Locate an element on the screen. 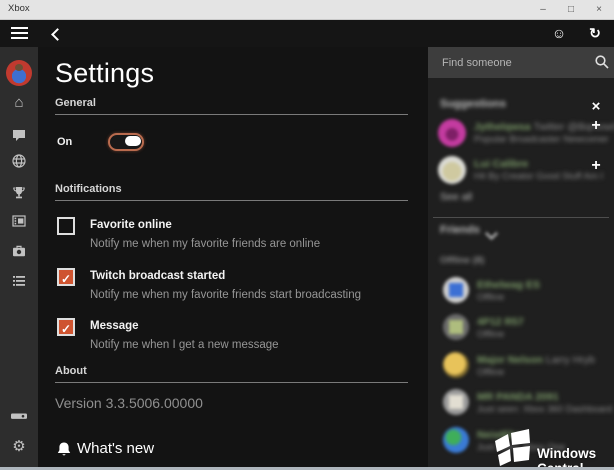  friends-header: Friends is located at coordinates (460, 230).